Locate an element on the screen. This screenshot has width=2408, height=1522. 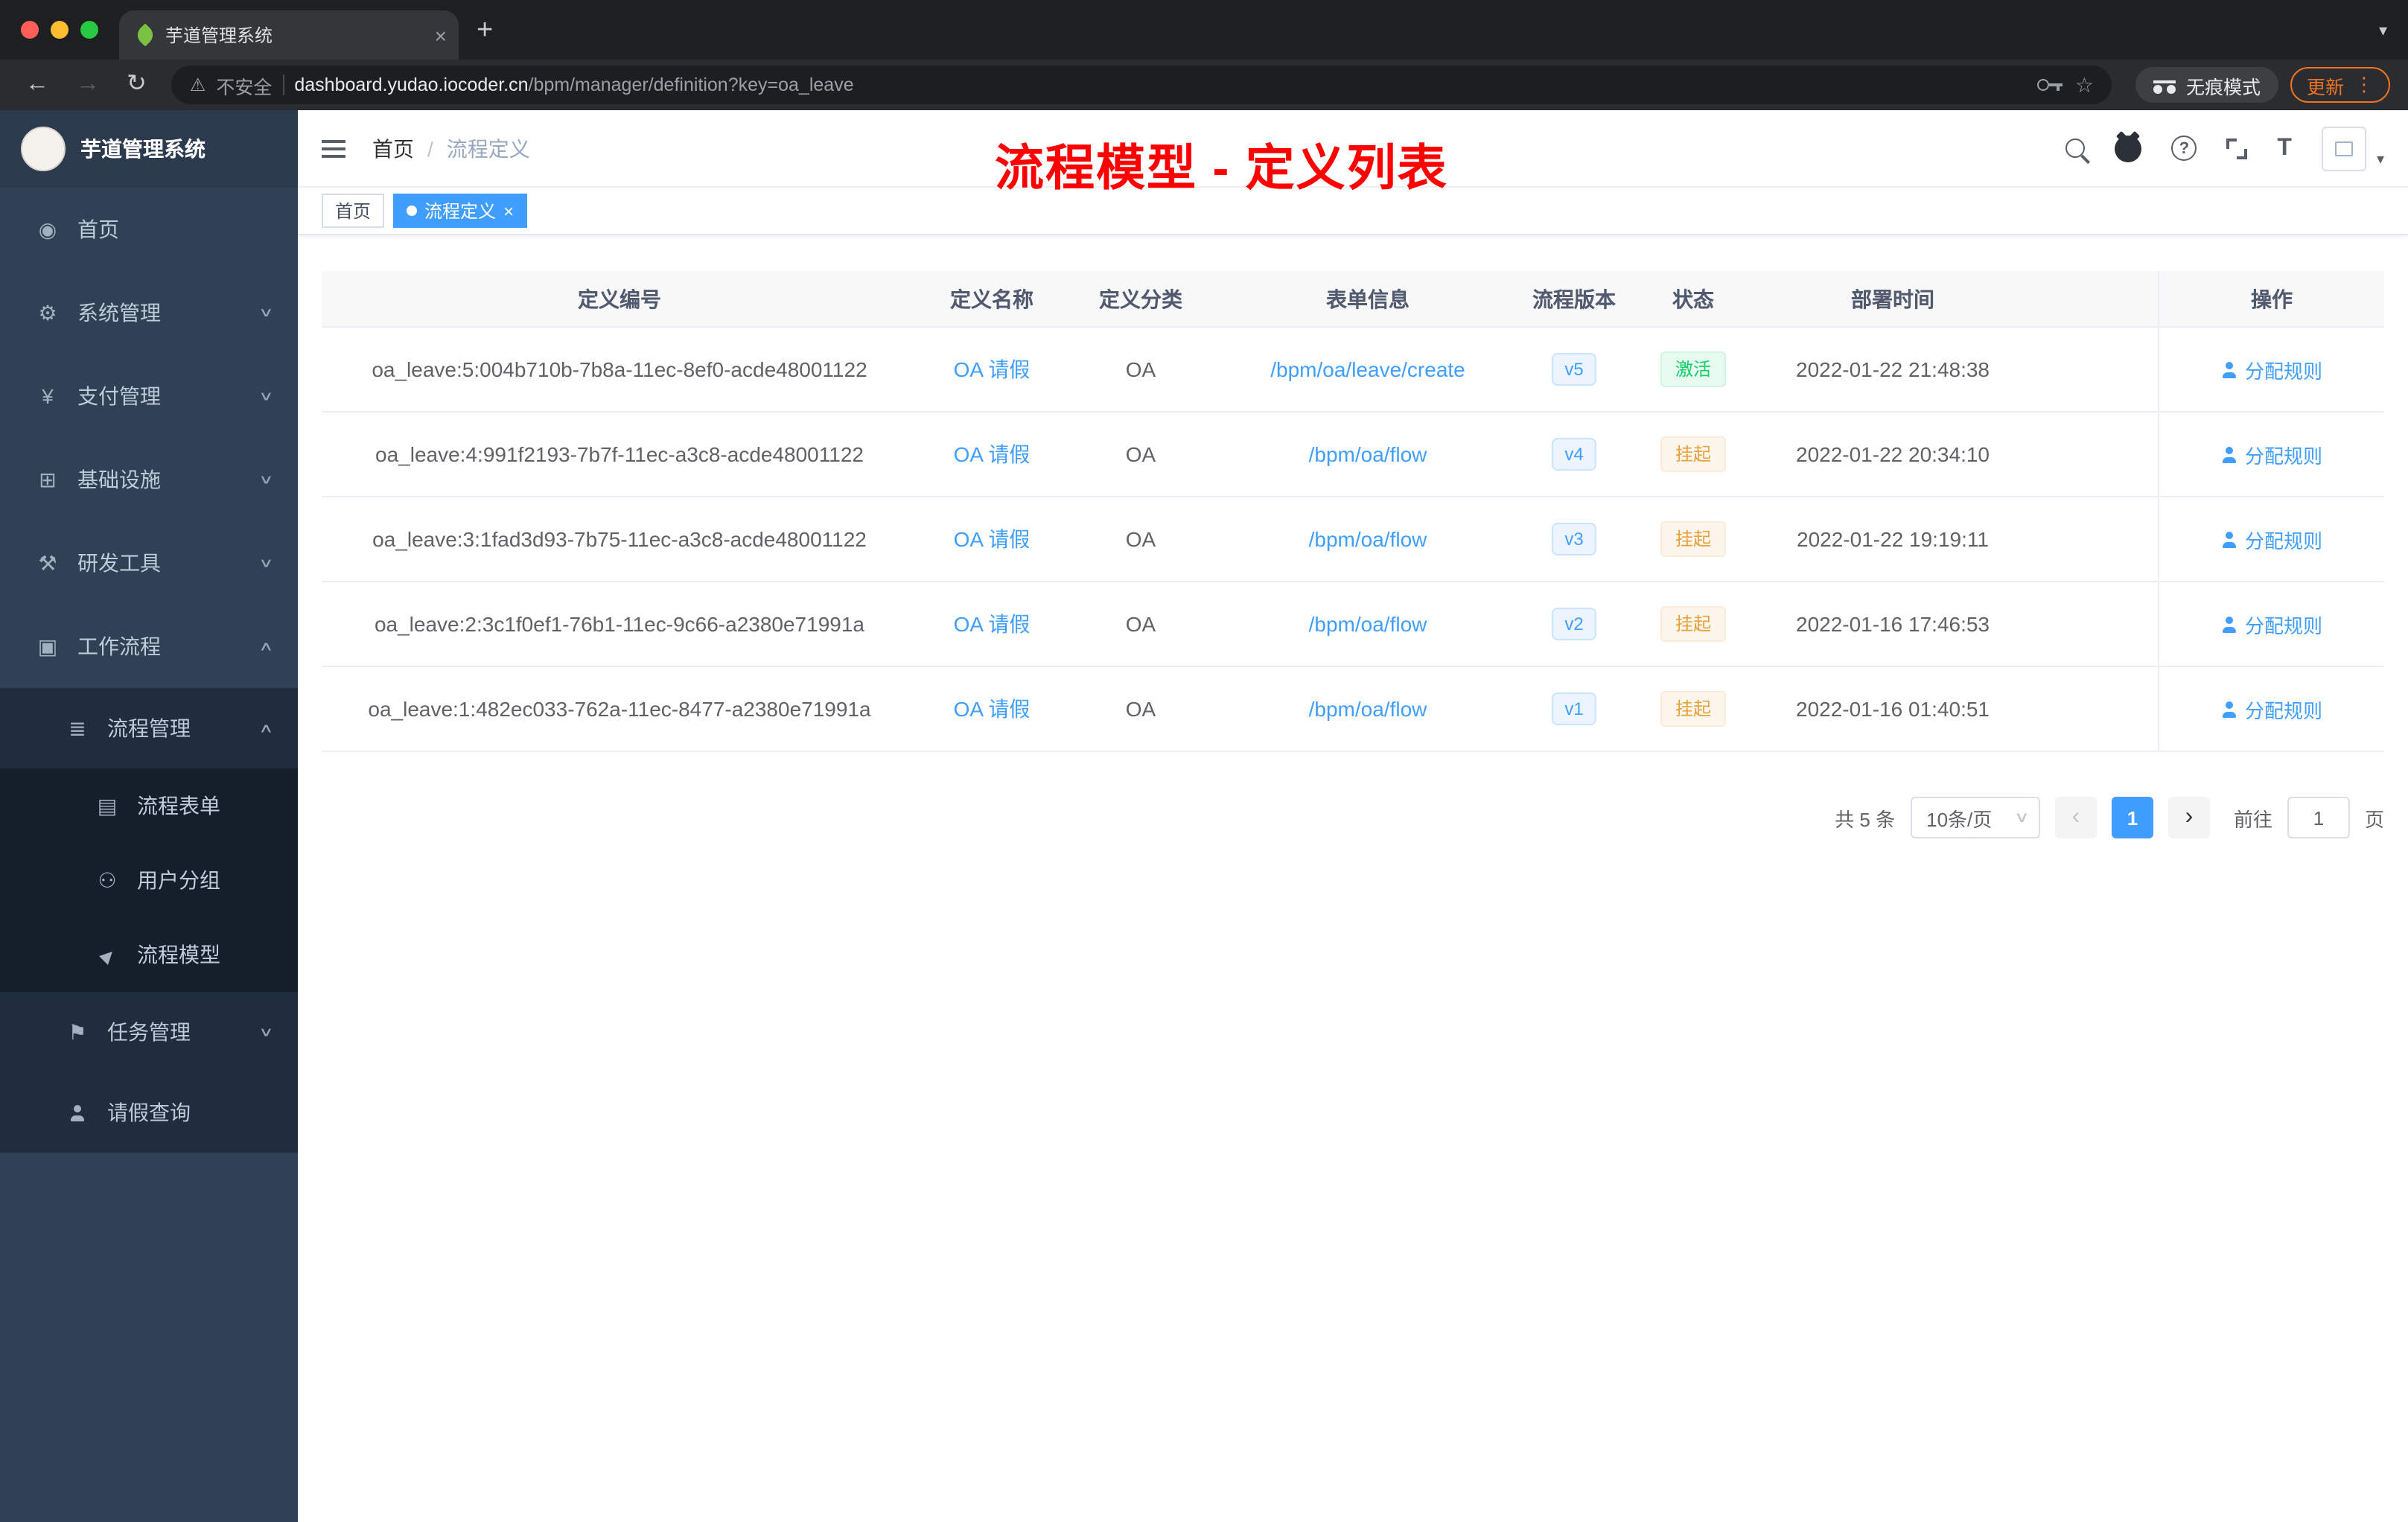
hamburger-menu-icon is located at coordinates (335, 148).